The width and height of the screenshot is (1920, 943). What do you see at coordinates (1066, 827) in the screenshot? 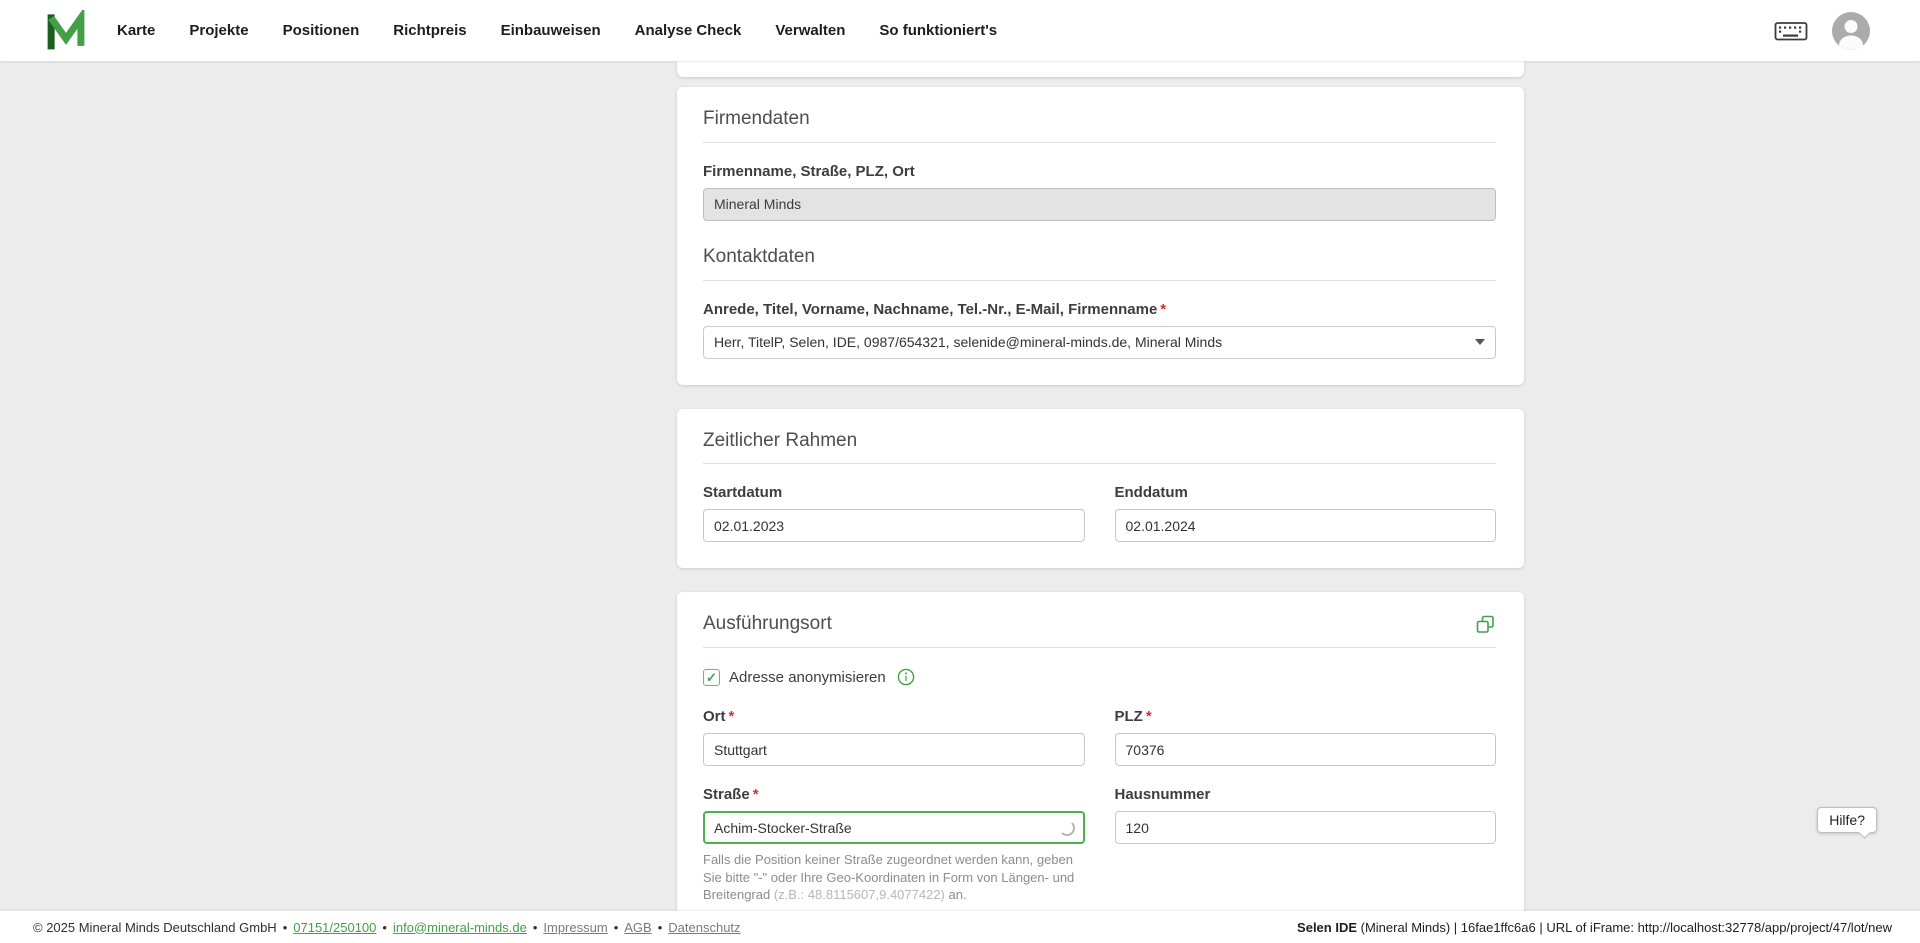
I see `loading-spinner-icon` at bounding box center [1066, 827].